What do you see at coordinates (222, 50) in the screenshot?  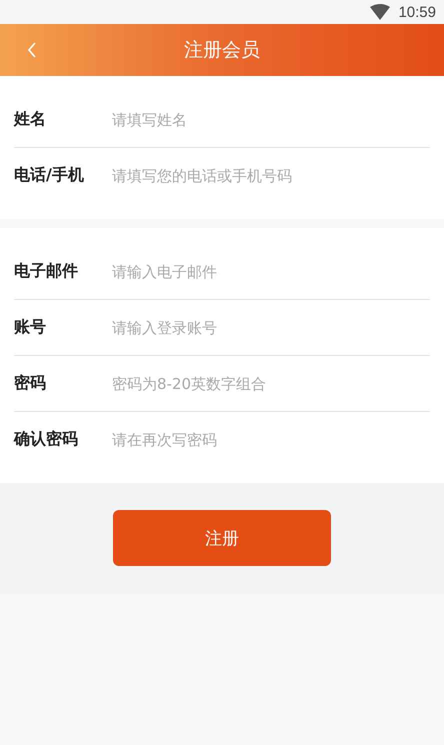 I see `page-title: 注册会员` at bounding box center [222, 50].